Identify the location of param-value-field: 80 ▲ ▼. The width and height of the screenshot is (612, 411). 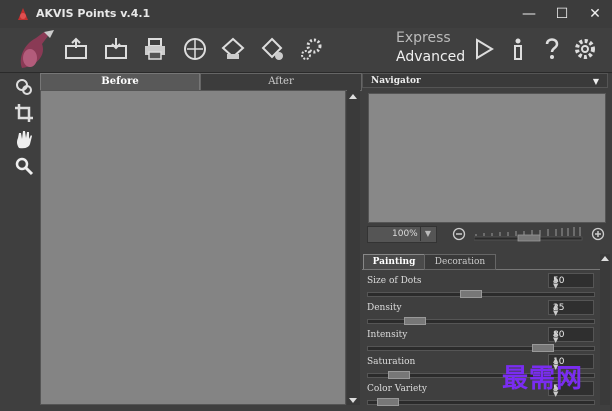
(571, 335).